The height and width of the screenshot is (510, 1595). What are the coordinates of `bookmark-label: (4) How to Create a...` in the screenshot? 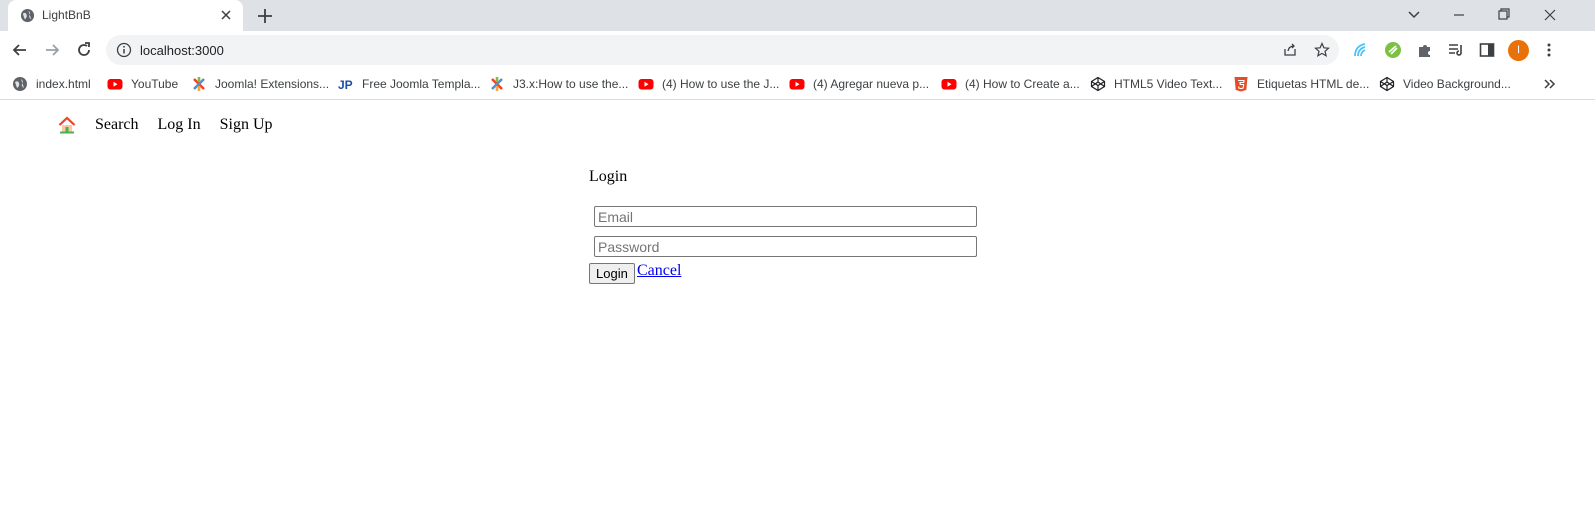 It's located at (1022, 84).